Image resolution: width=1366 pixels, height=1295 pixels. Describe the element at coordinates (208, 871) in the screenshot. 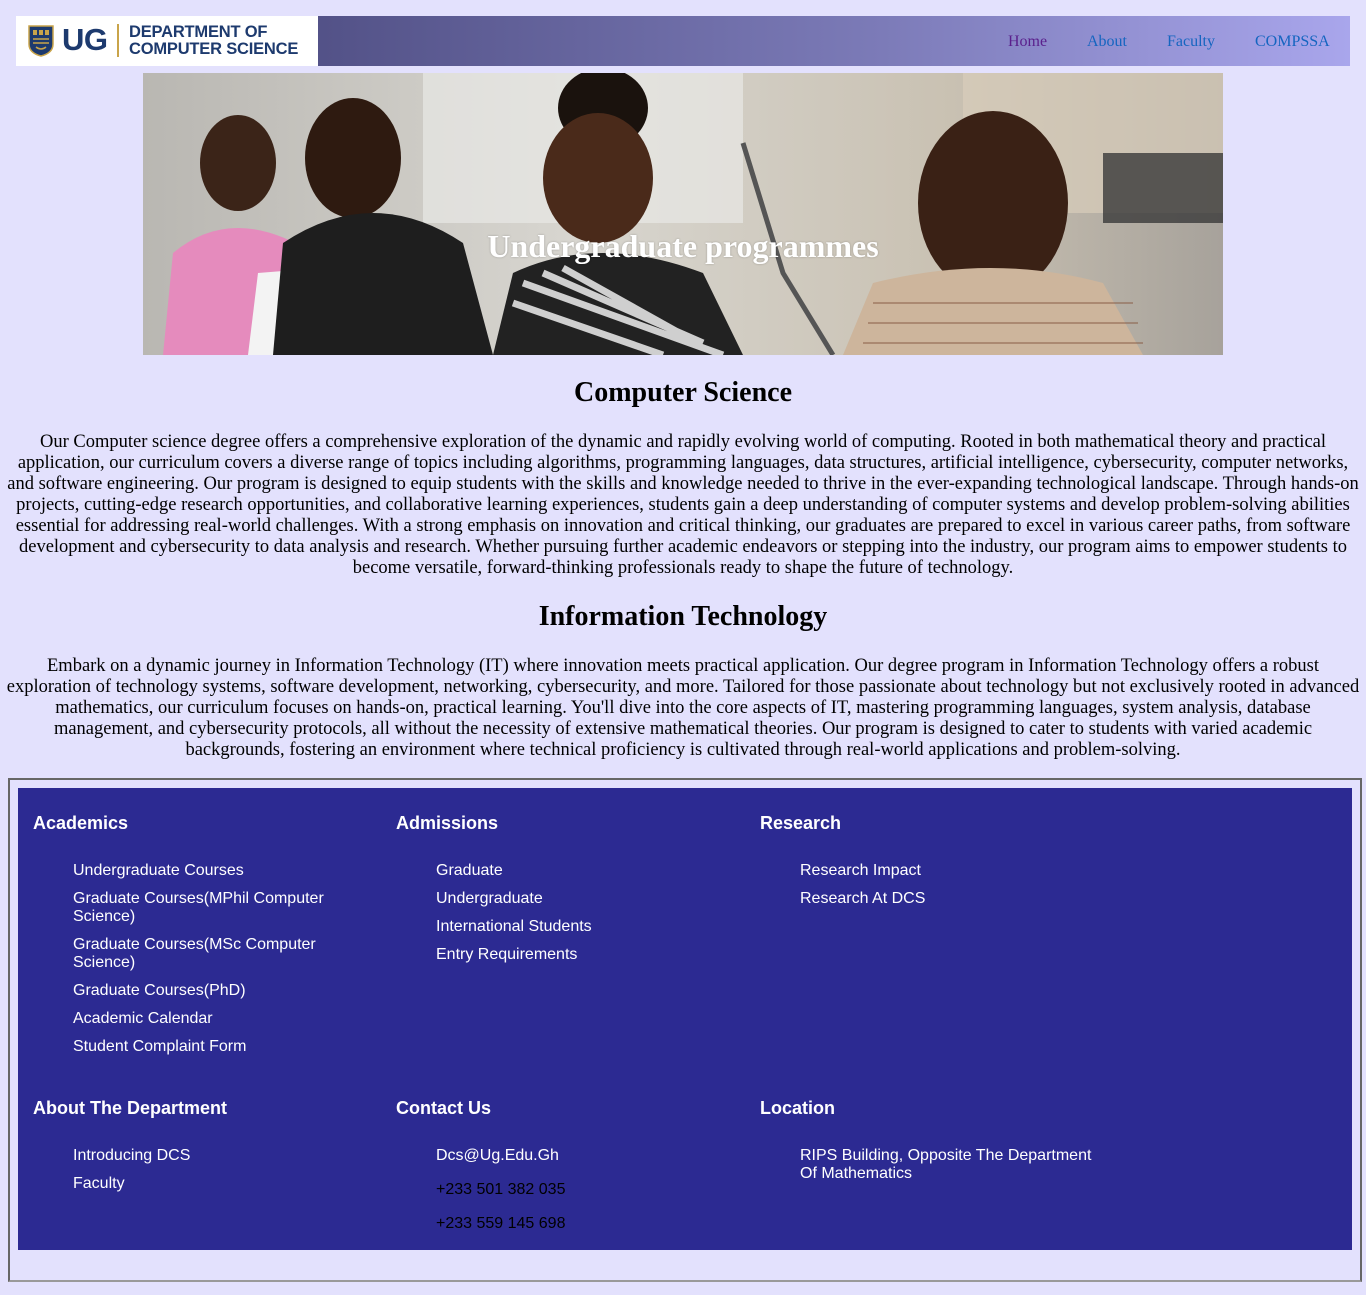

I see `footer-link-undergraduate-courses: Undergraduate Courses` at that location.